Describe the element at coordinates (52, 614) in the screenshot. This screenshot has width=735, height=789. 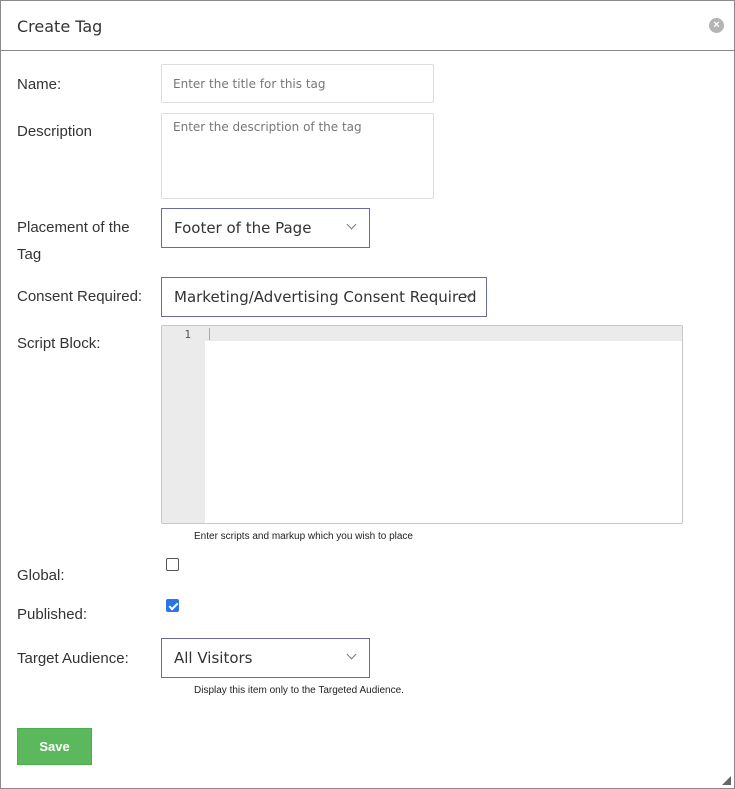
I see `published-label: Published:` at that location.